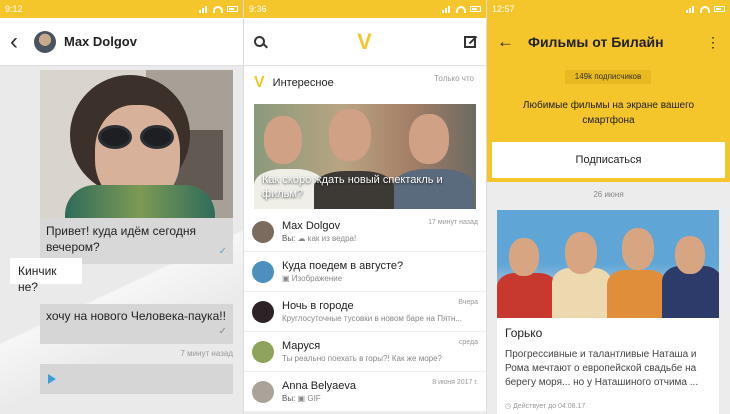 This screenshot has width=730, height=414. Describe the element at coordinates (365, 156) in the screenshot. I see `featured-image: Как скоро ждать новый спектакль и фильм?` at that location.